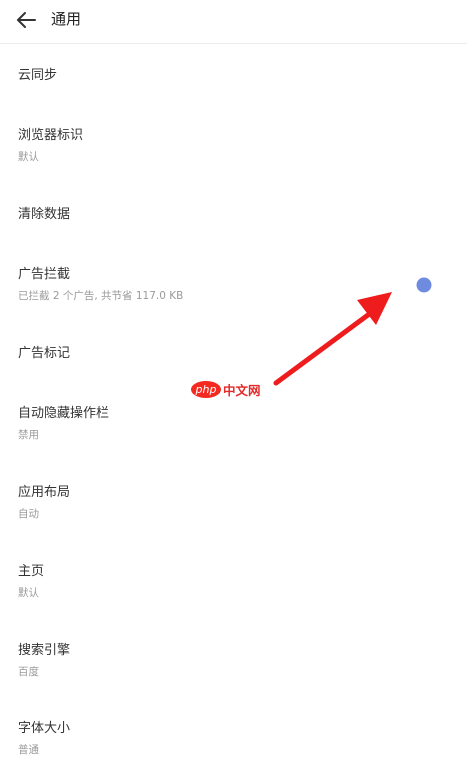 This screenshot has width=467, height=781. I want to click on arrow-left-icon, so click(26, 20).